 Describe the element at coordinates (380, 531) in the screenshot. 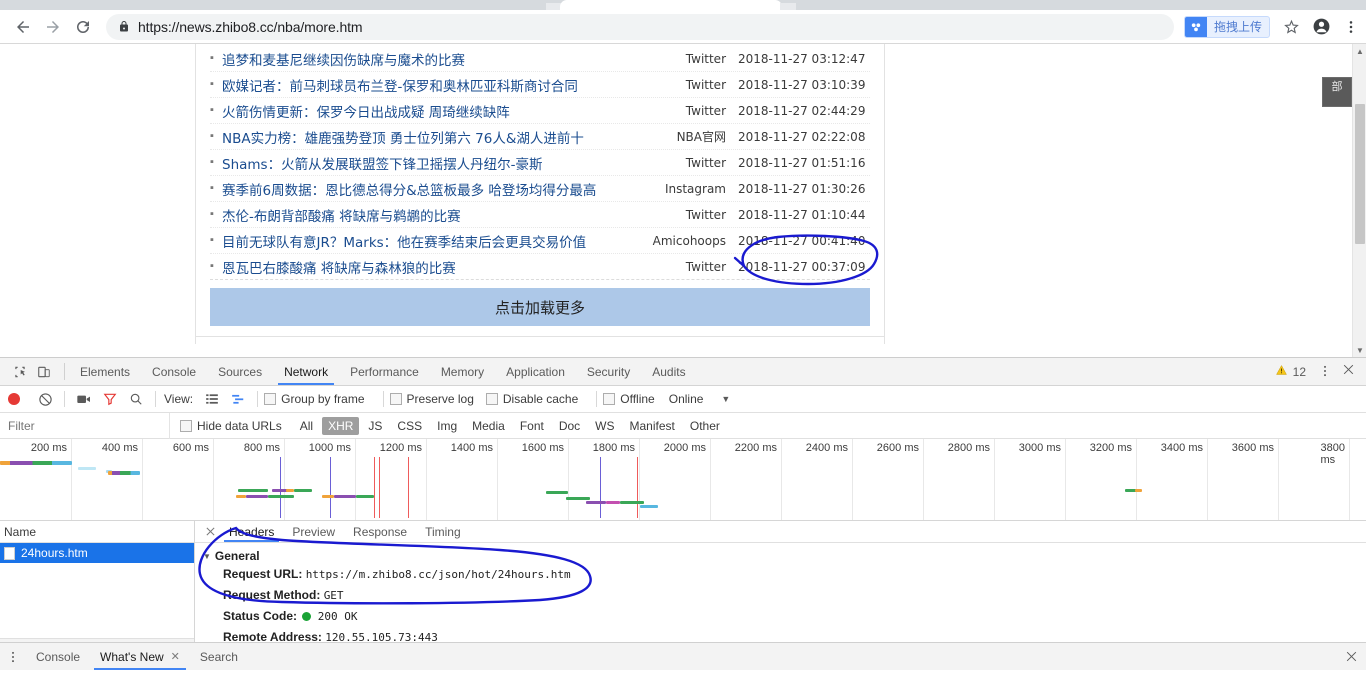

I see `detail-tab-response: Response` at that location.